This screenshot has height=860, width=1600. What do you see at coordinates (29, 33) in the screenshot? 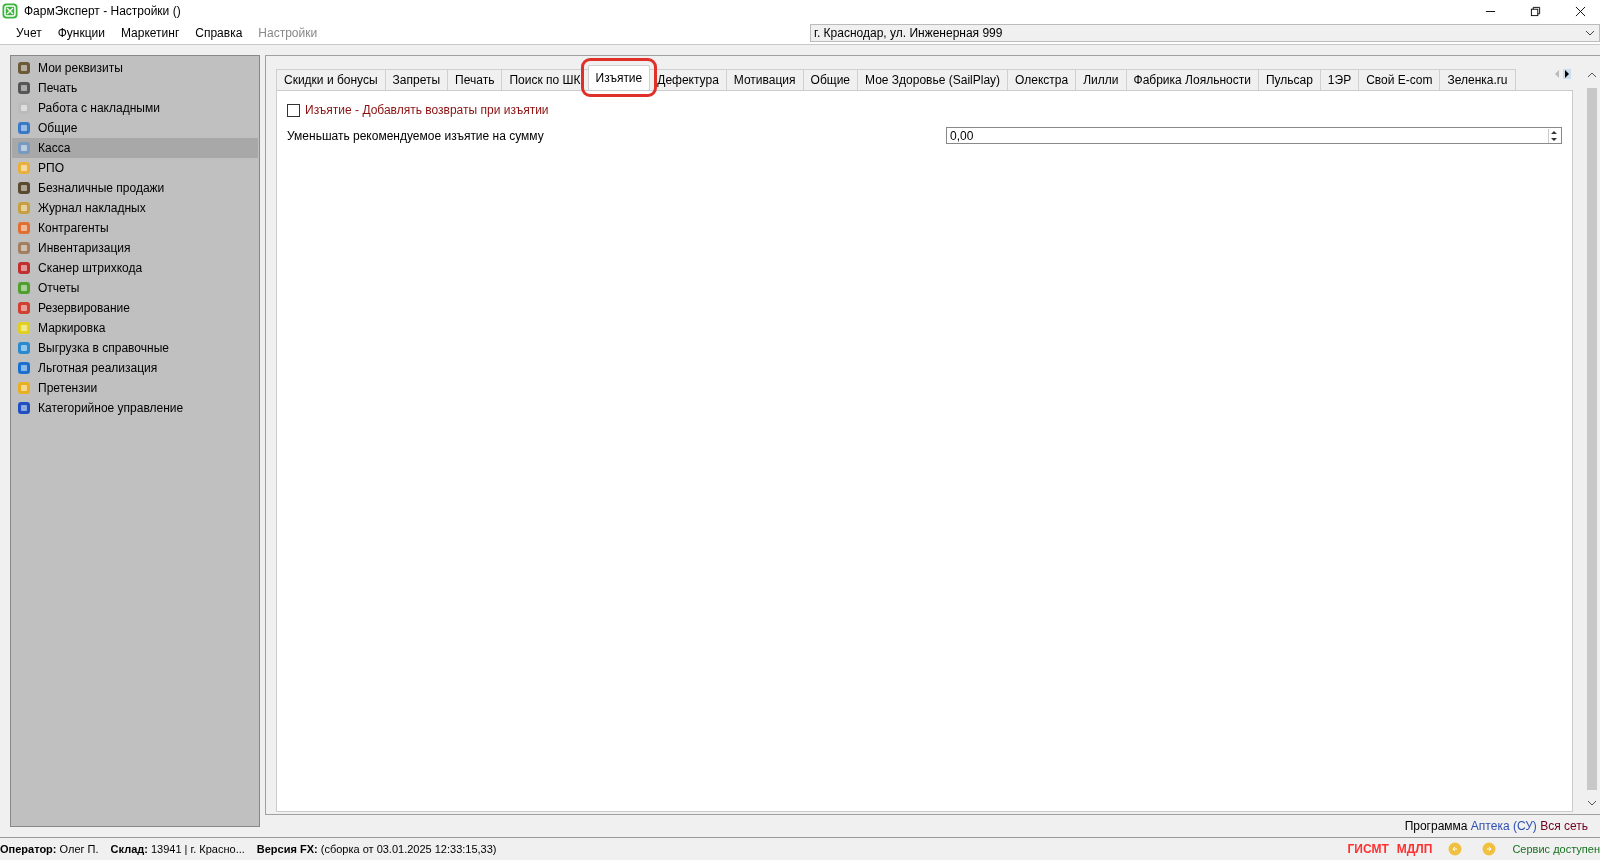
I see `menu-item: Учет` at bounding box center [29, 33].